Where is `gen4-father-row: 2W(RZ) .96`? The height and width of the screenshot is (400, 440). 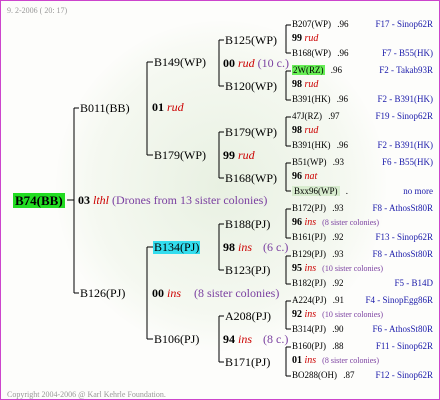
gen4-father-row: 2W(RZ) .96 is located at coordinates (317, 70).